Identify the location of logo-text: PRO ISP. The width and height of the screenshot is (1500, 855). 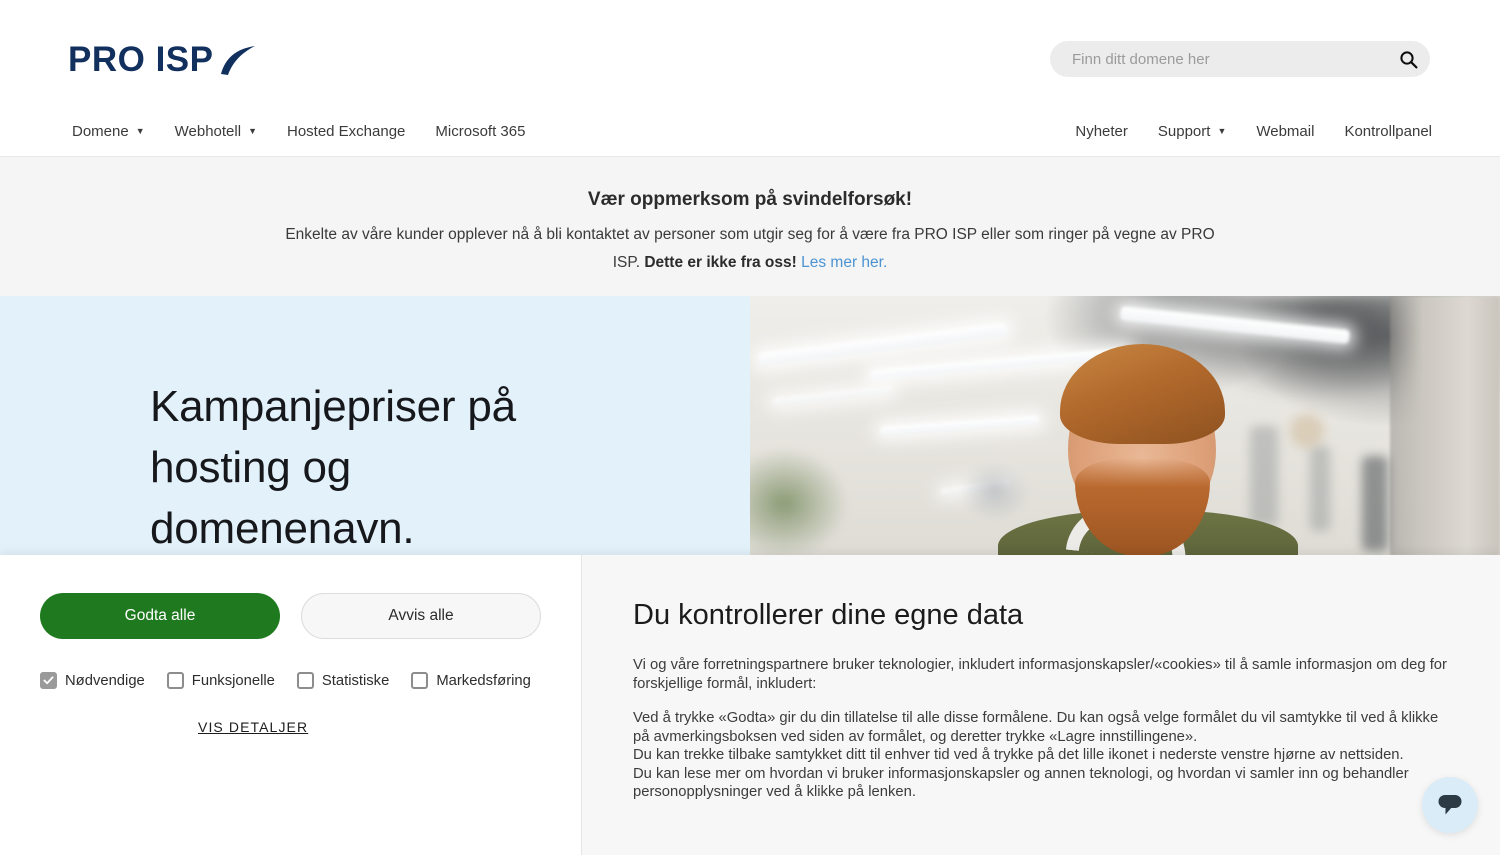
(141, 59).